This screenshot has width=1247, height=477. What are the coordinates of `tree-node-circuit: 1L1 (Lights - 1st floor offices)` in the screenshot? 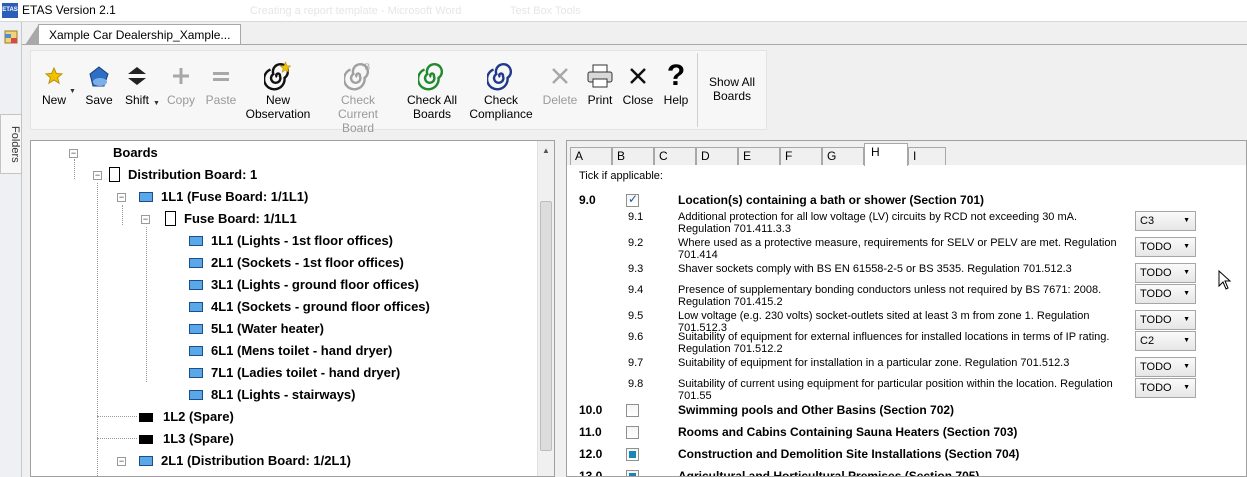 It's located at (291, 241).